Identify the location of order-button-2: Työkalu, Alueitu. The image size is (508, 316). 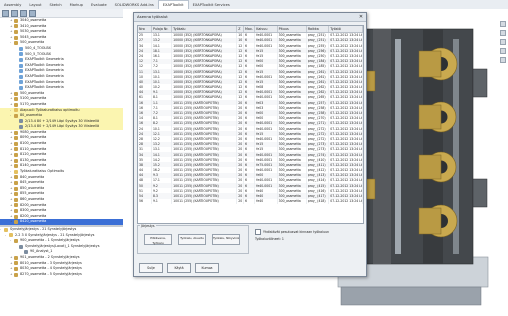
(192, 239).